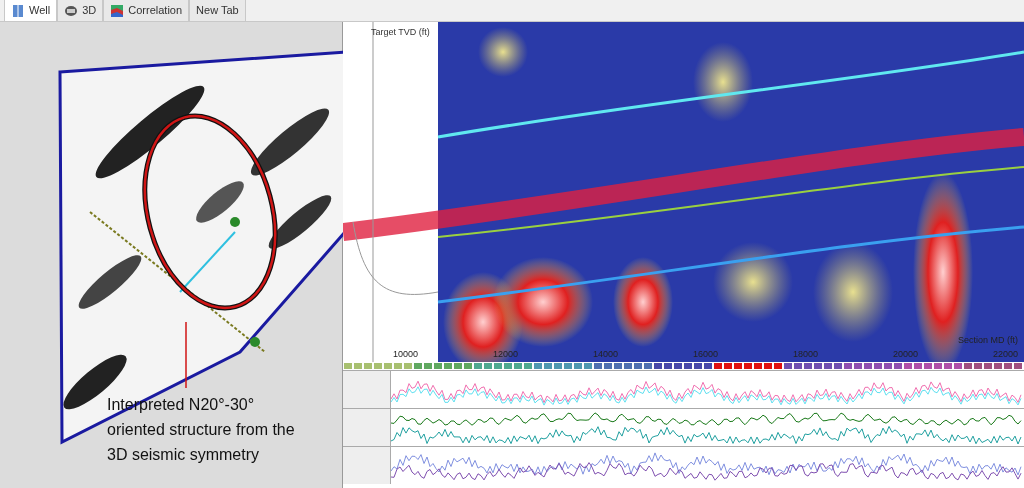 The image size is (1024, 488). I want to click on tab: 3D, so click(80, 10).